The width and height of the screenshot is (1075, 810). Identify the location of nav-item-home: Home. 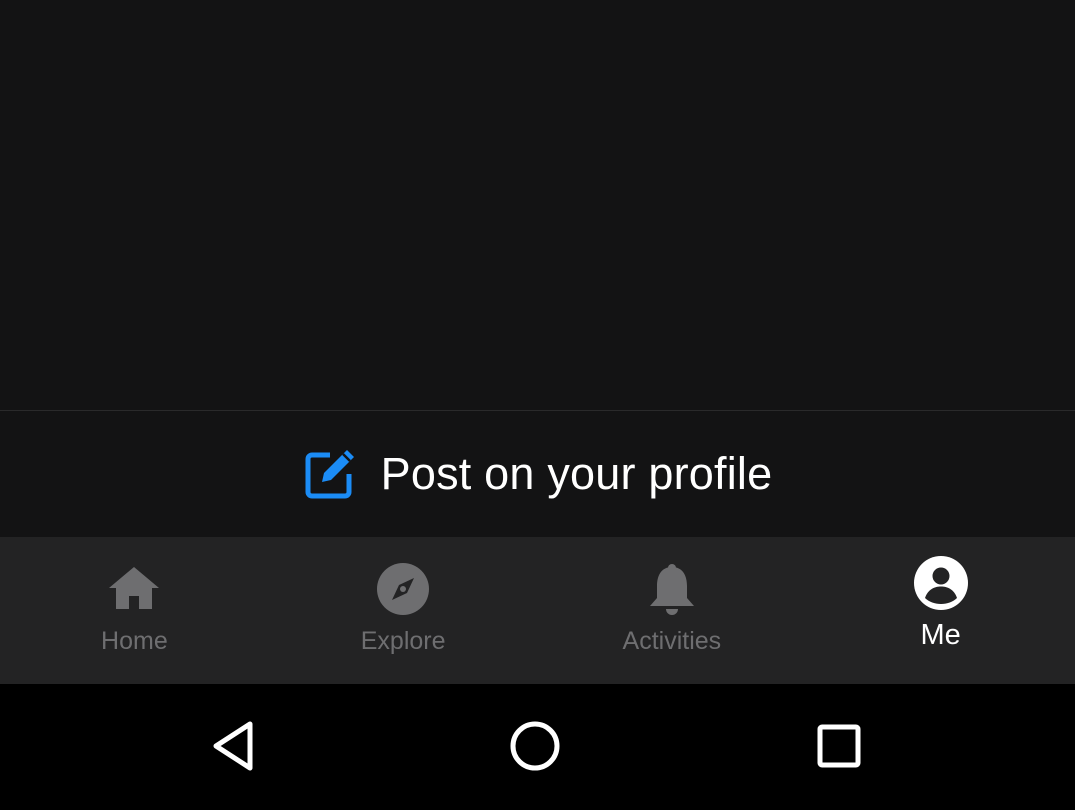
(134, 610).